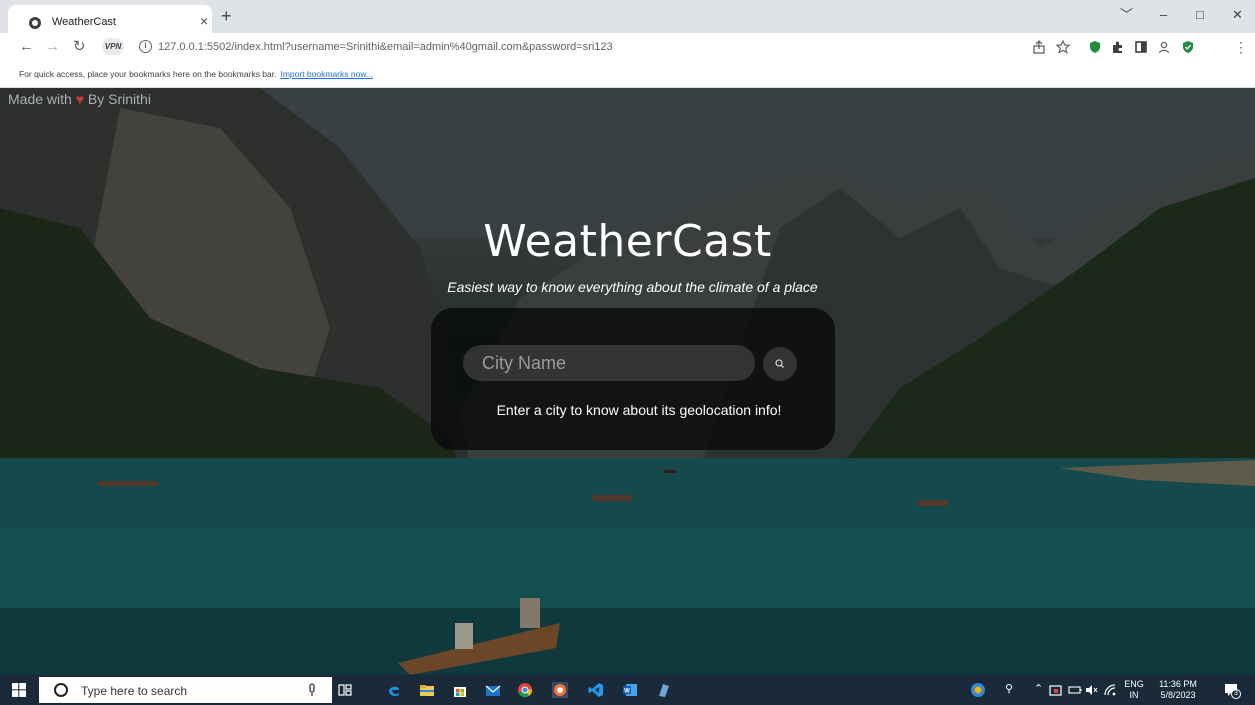 This screenshot has height=705, width=1255. Describe the element at coordinates (26, 47) in the screenshot. I see `back-arrow-icon: ←` at that location.